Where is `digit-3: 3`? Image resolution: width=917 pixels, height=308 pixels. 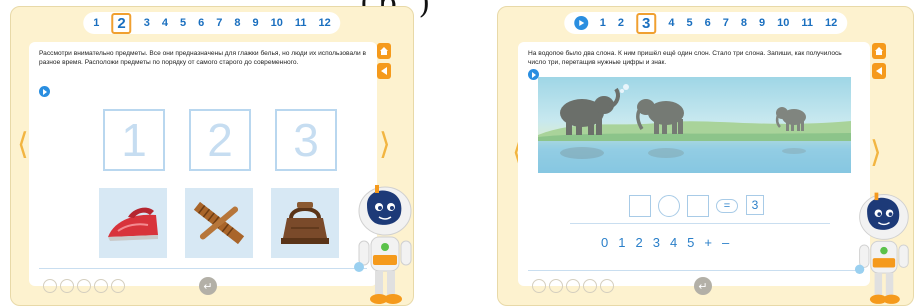
digit-3: 3 is located at coordinates (656, 242).